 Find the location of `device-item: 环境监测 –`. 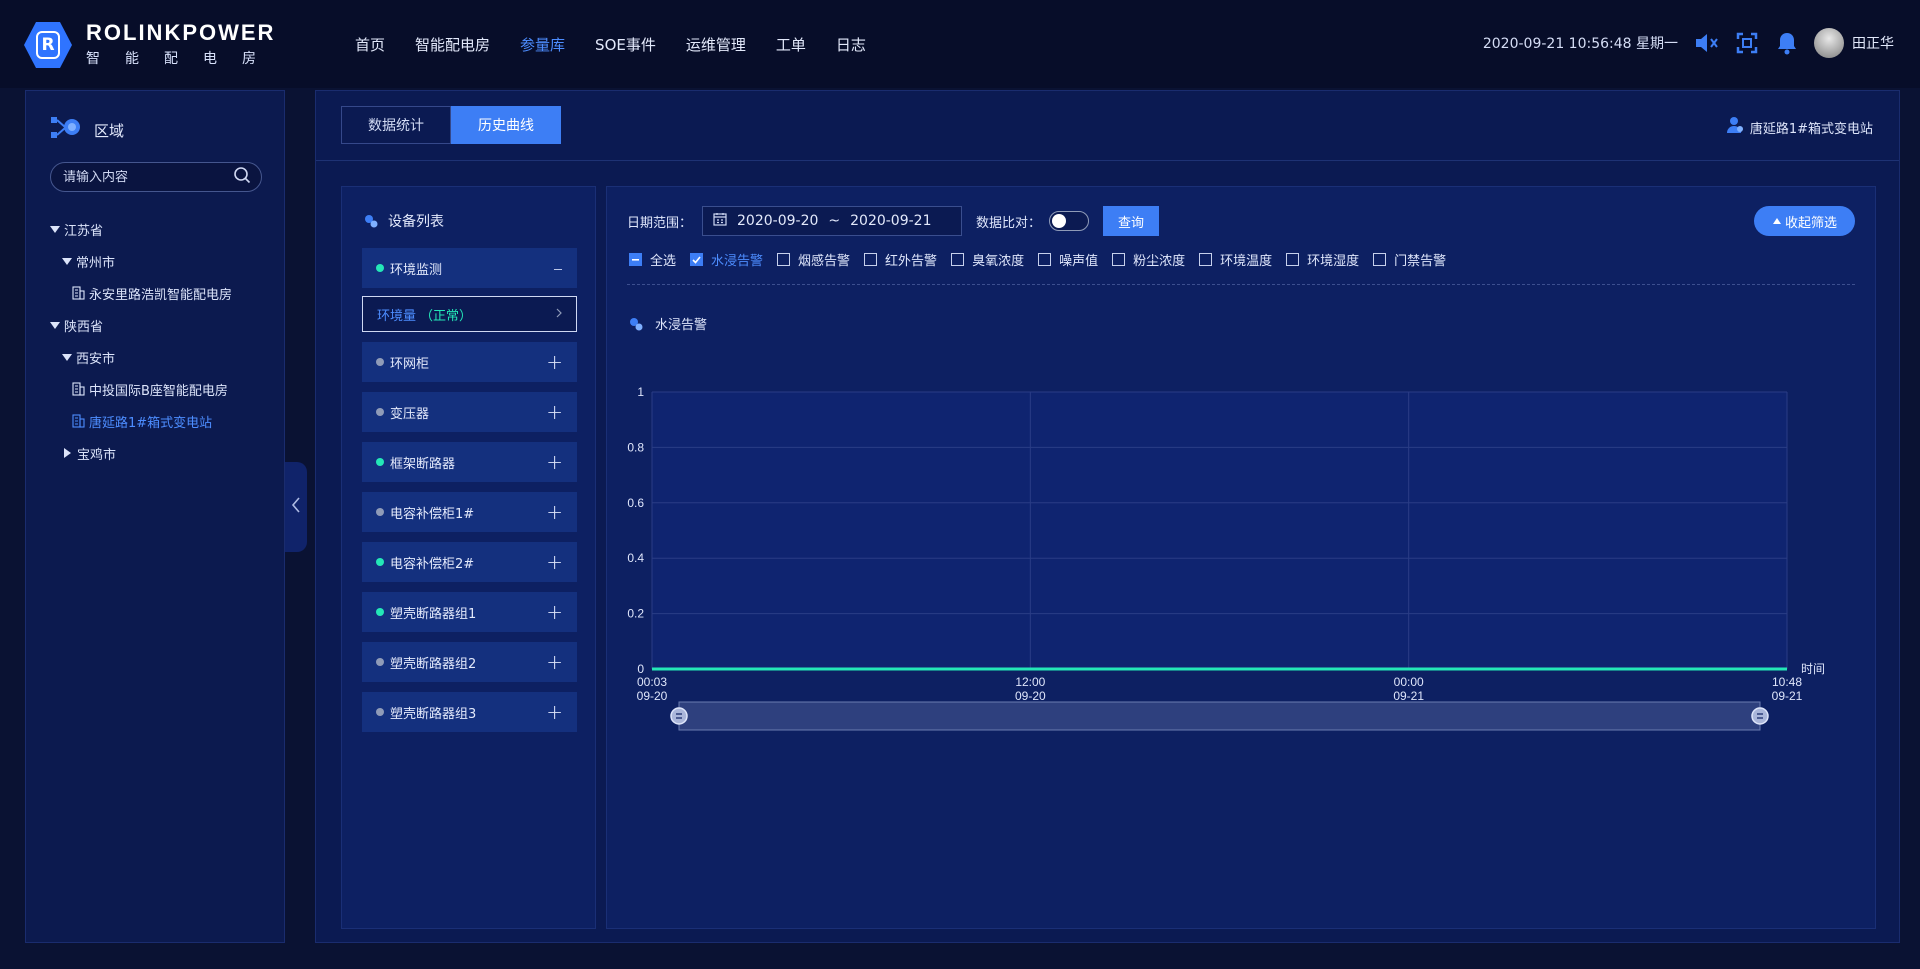

device-item: 环境监测 – is located at coordinates (469, 268).